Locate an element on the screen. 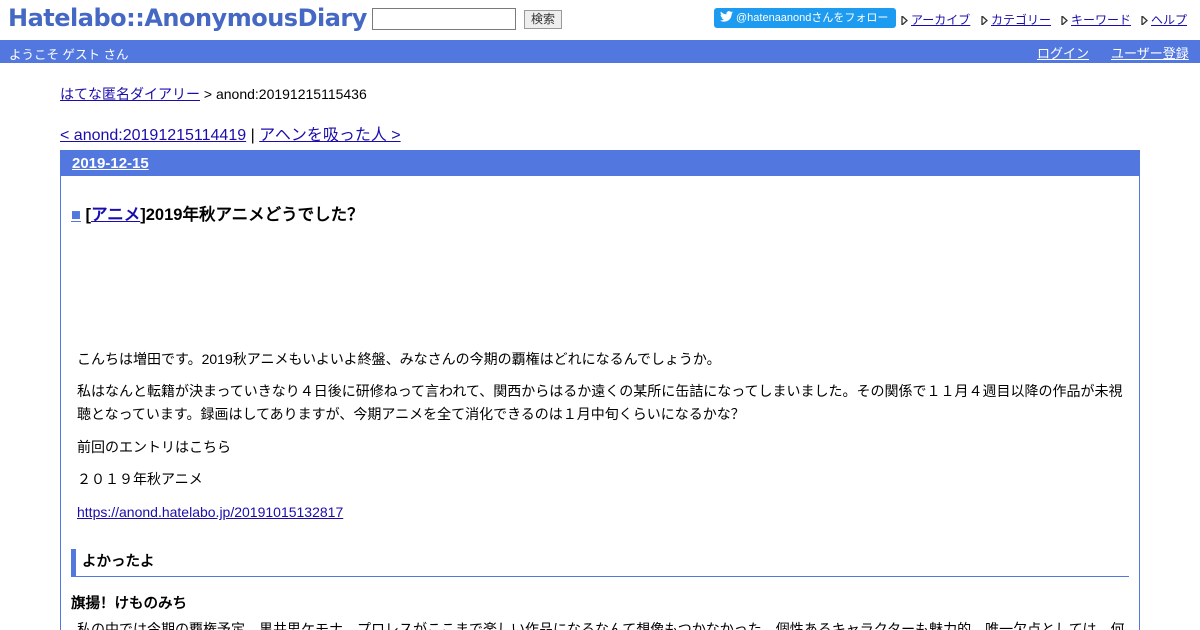  entry-title: ■ [アニメ]2019年秋アニメどうでした？ is located at coordinates (217, 213).